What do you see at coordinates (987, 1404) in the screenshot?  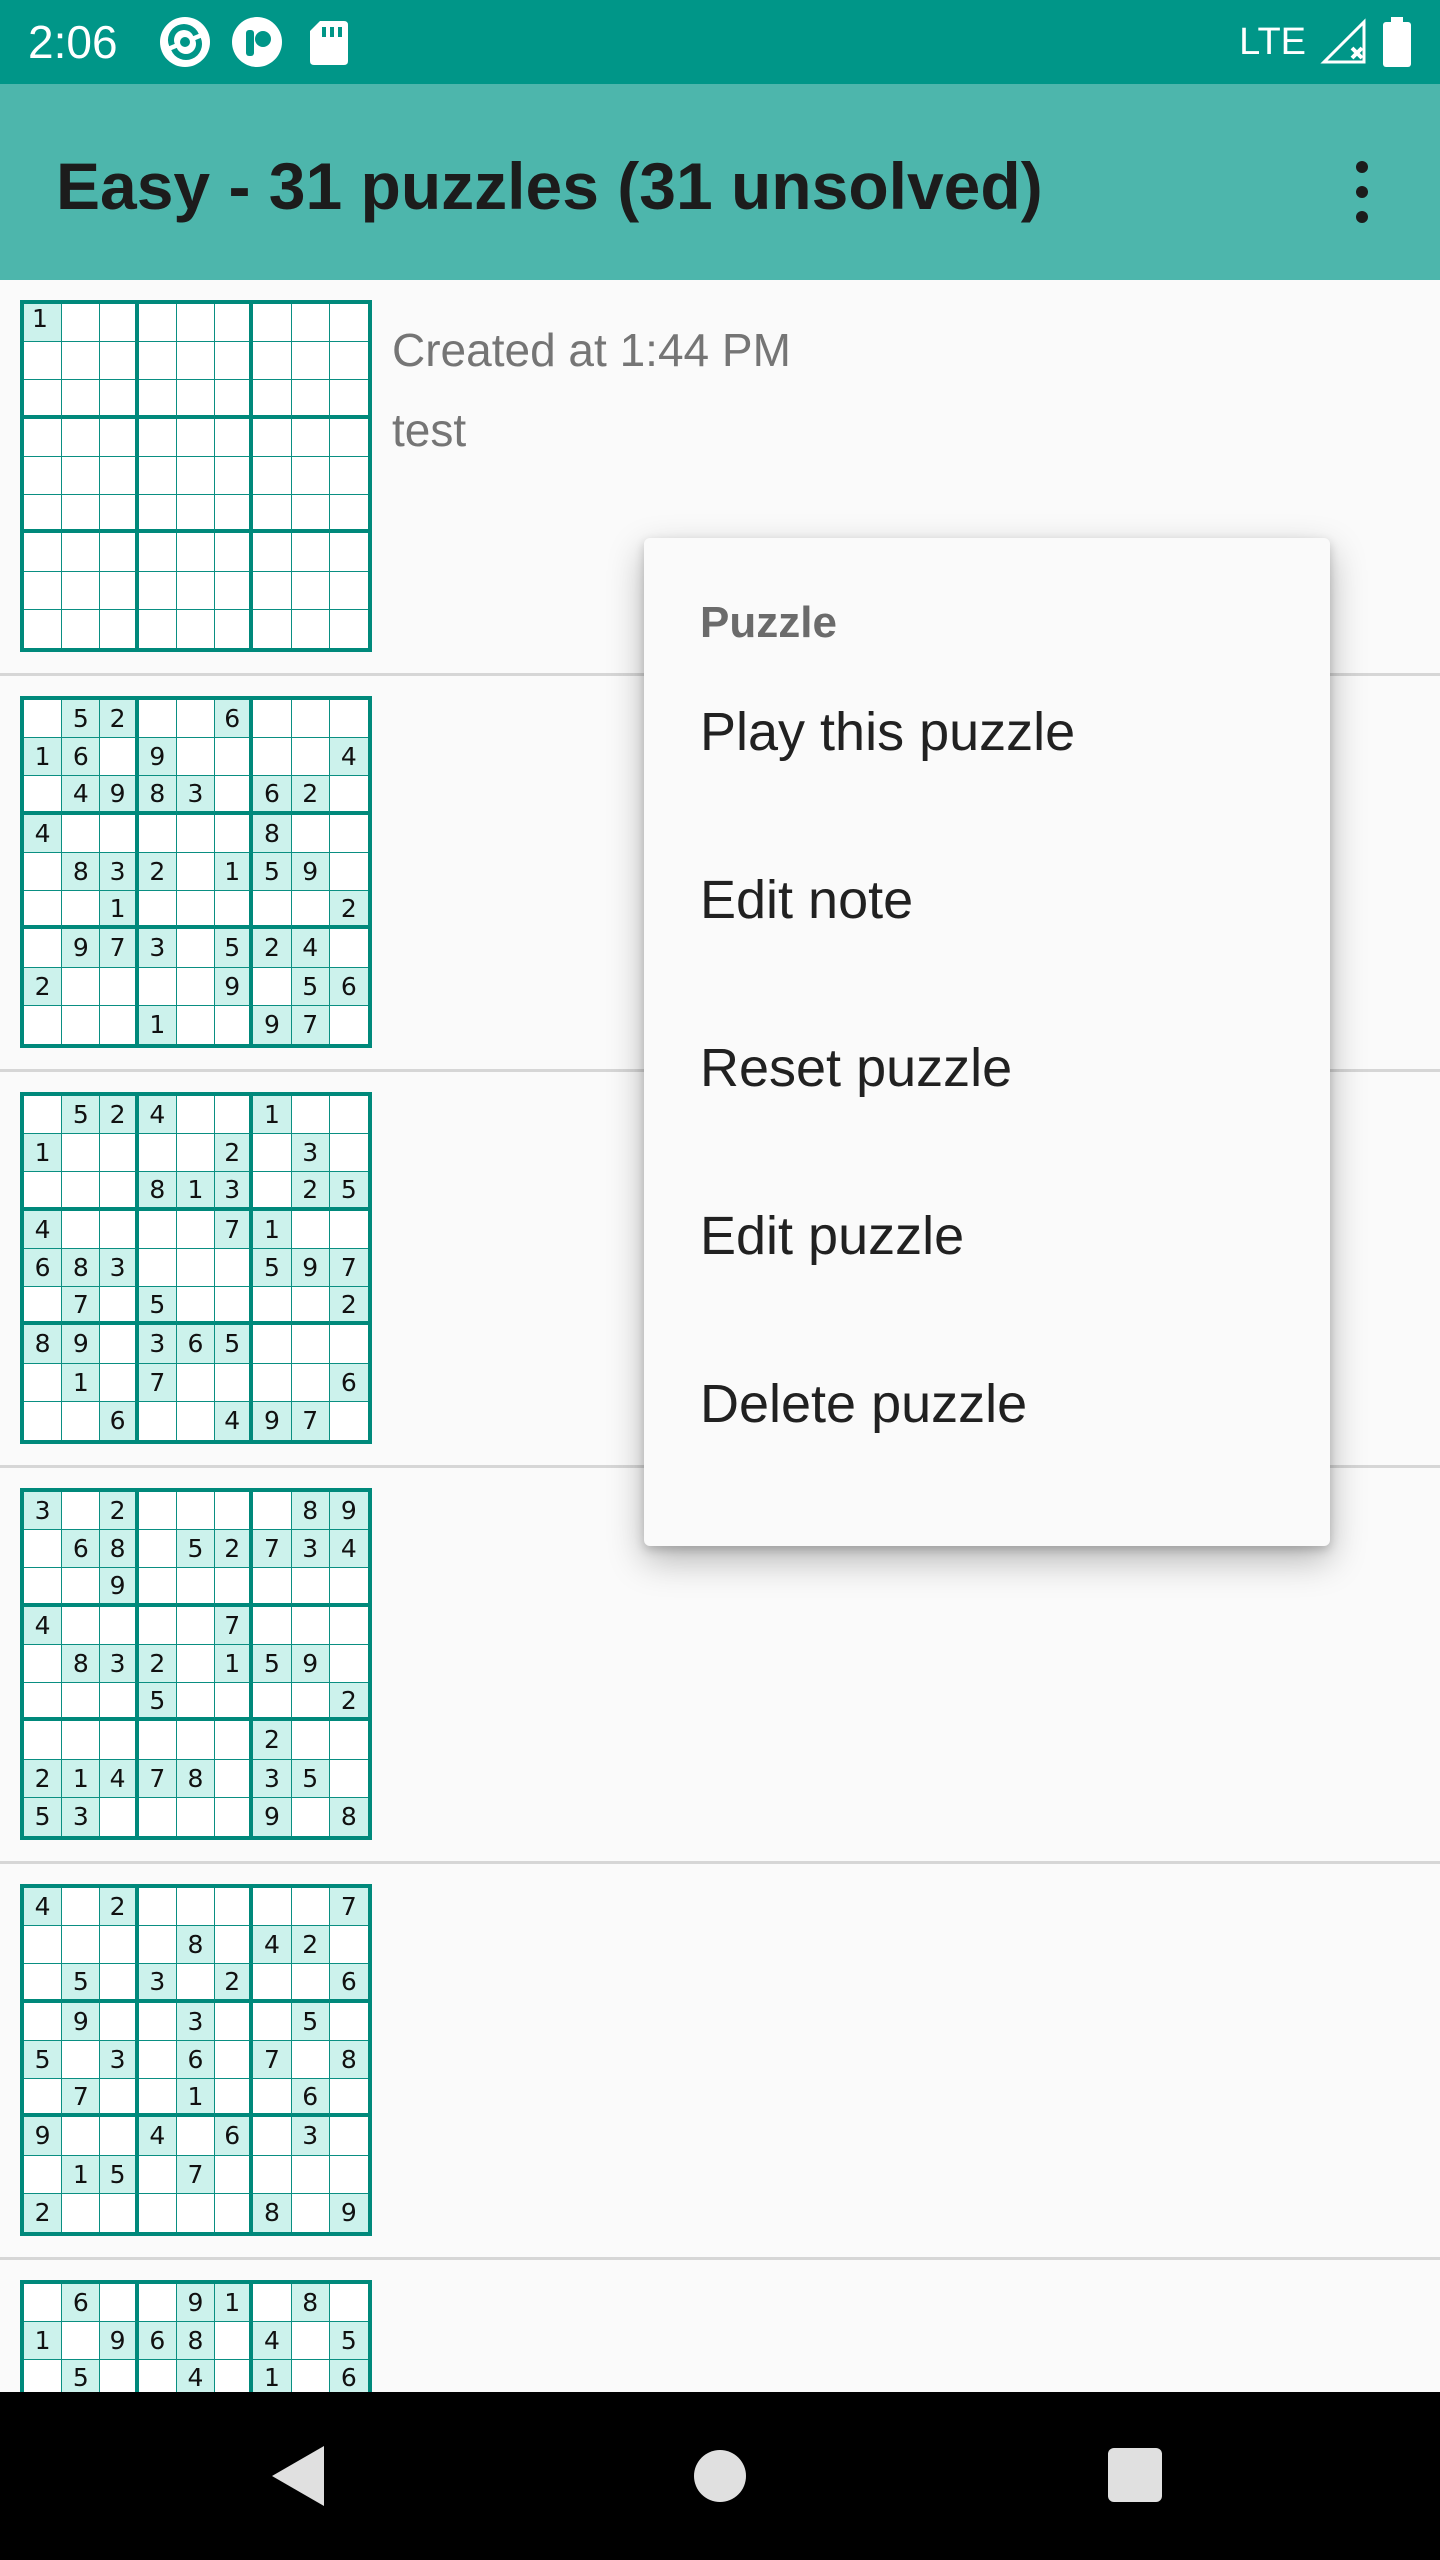 I see `menu-item-delete: Delete puzzle` at bounding box center [987, 1404].